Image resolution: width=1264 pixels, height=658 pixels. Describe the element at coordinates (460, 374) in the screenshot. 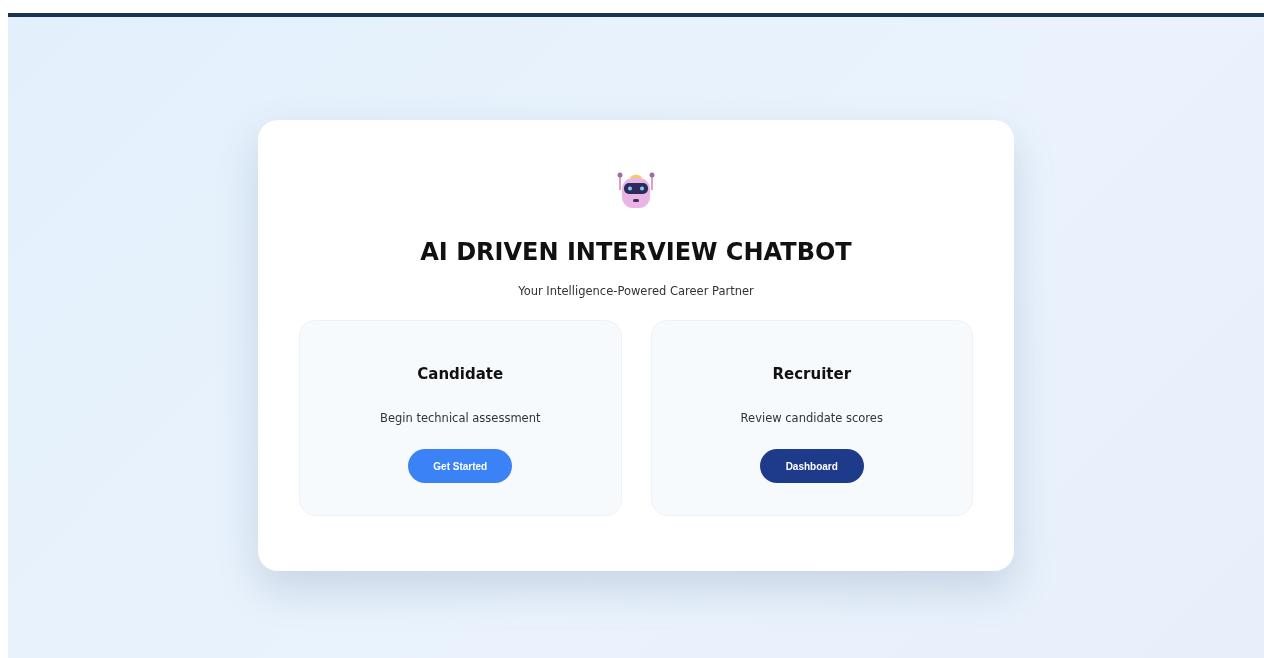

I see `role-title: Candidate` at that location.